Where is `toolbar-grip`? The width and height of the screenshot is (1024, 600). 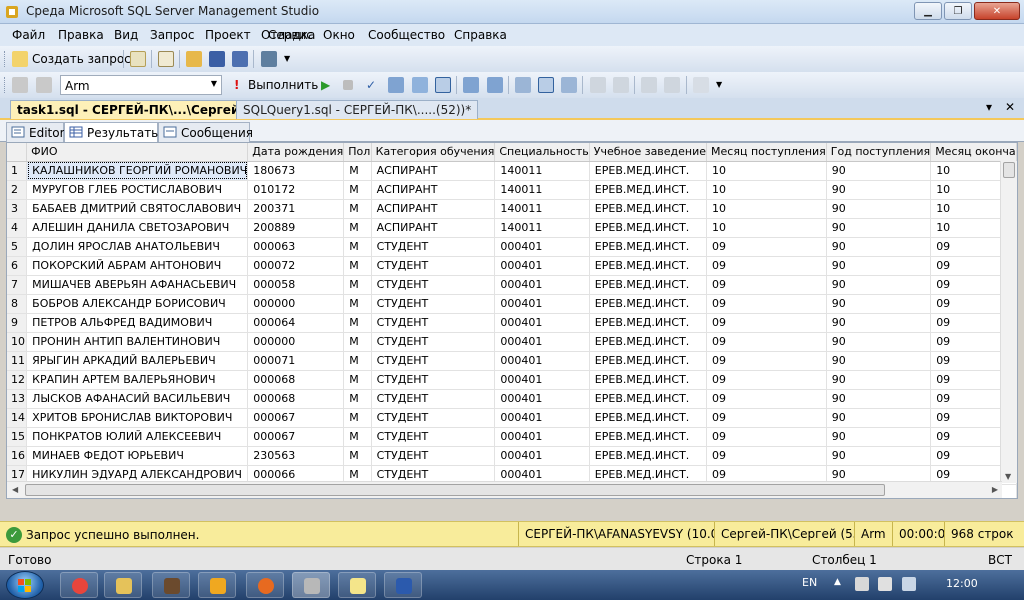
toolbar-grip is located at coordinates (5, 85).